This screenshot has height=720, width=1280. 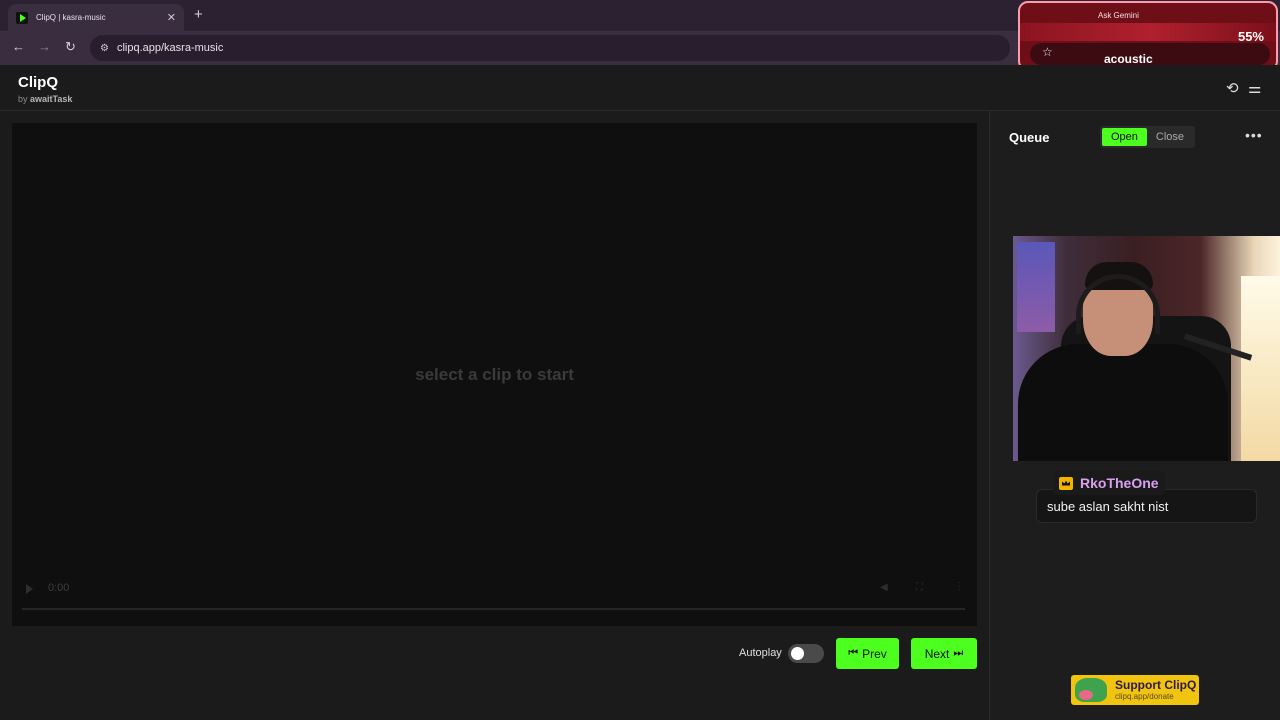 I want to click on byline-author: awaitTask, so click(x=51, y=99).